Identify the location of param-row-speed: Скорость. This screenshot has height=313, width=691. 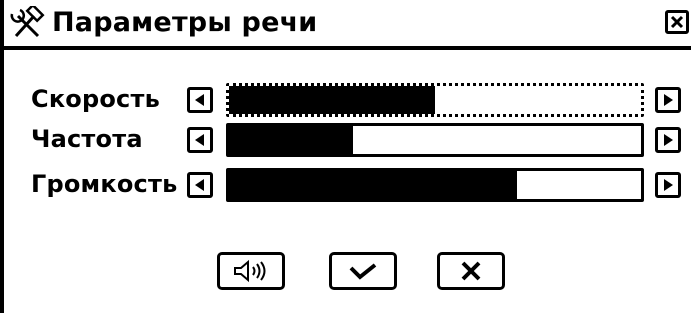
(347, 99).